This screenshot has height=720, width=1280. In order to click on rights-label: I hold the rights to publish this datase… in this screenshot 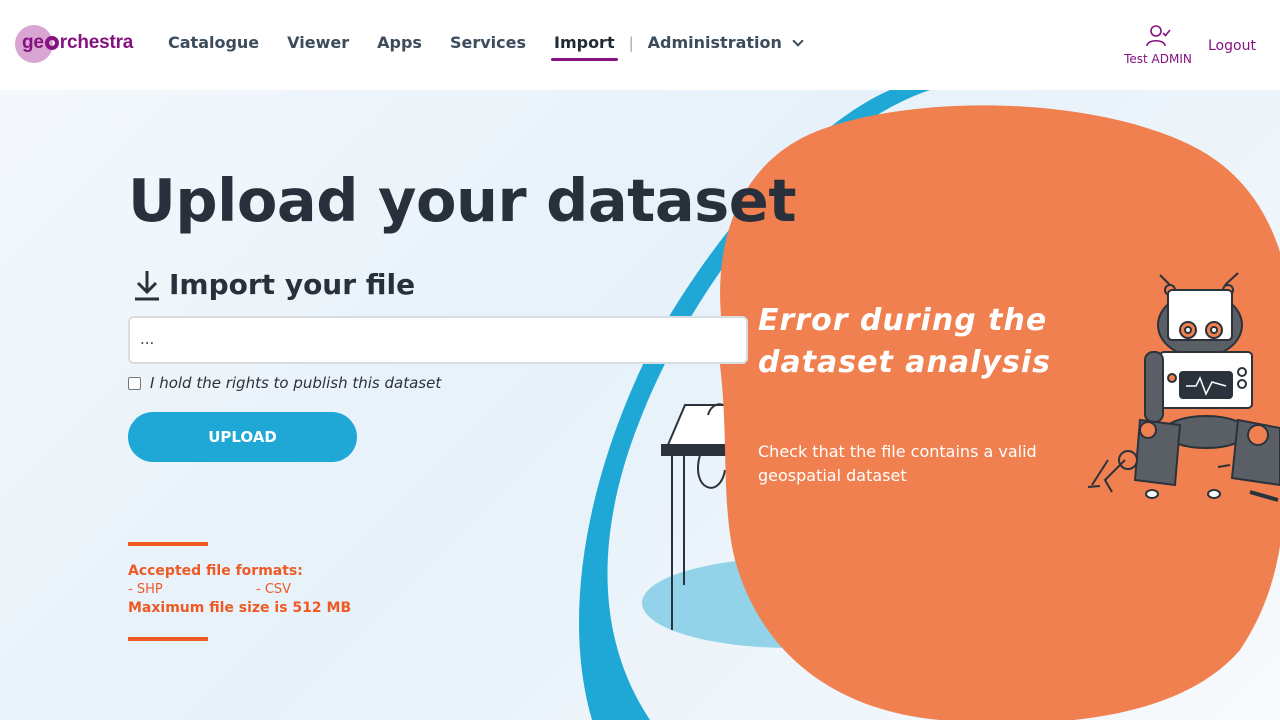, I will do `click(296, 383)`.